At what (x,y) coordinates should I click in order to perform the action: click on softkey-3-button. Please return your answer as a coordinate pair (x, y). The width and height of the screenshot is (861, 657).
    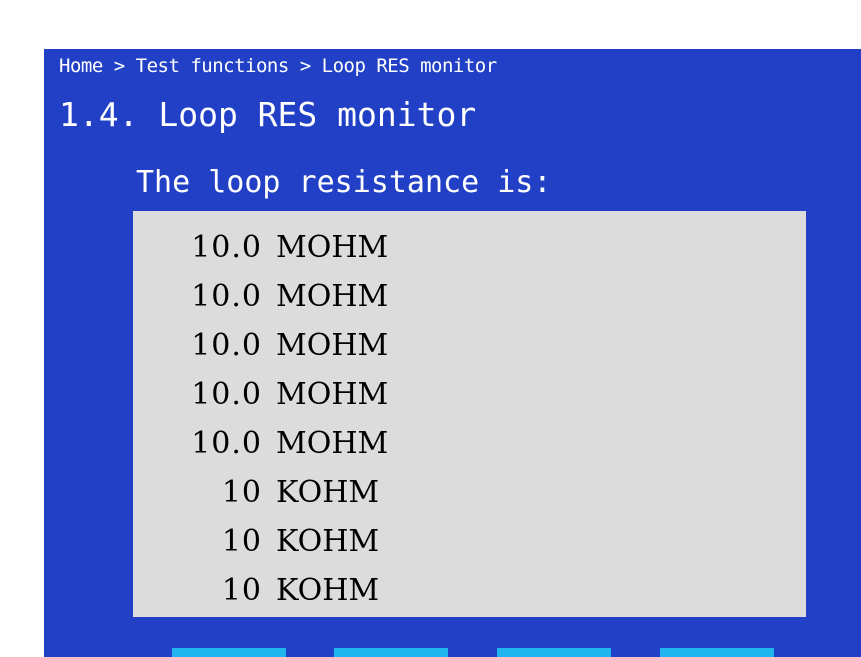
    Looking at the image, I should click on (554, 652).